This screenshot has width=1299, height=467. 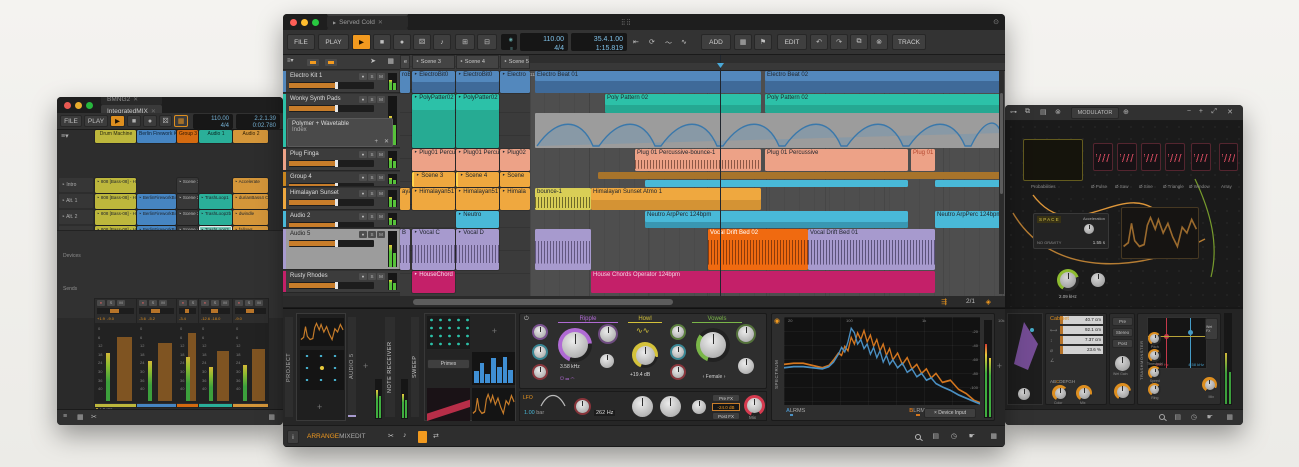 I want to click on wet-gain-knob, so click(x=1122, y=363).